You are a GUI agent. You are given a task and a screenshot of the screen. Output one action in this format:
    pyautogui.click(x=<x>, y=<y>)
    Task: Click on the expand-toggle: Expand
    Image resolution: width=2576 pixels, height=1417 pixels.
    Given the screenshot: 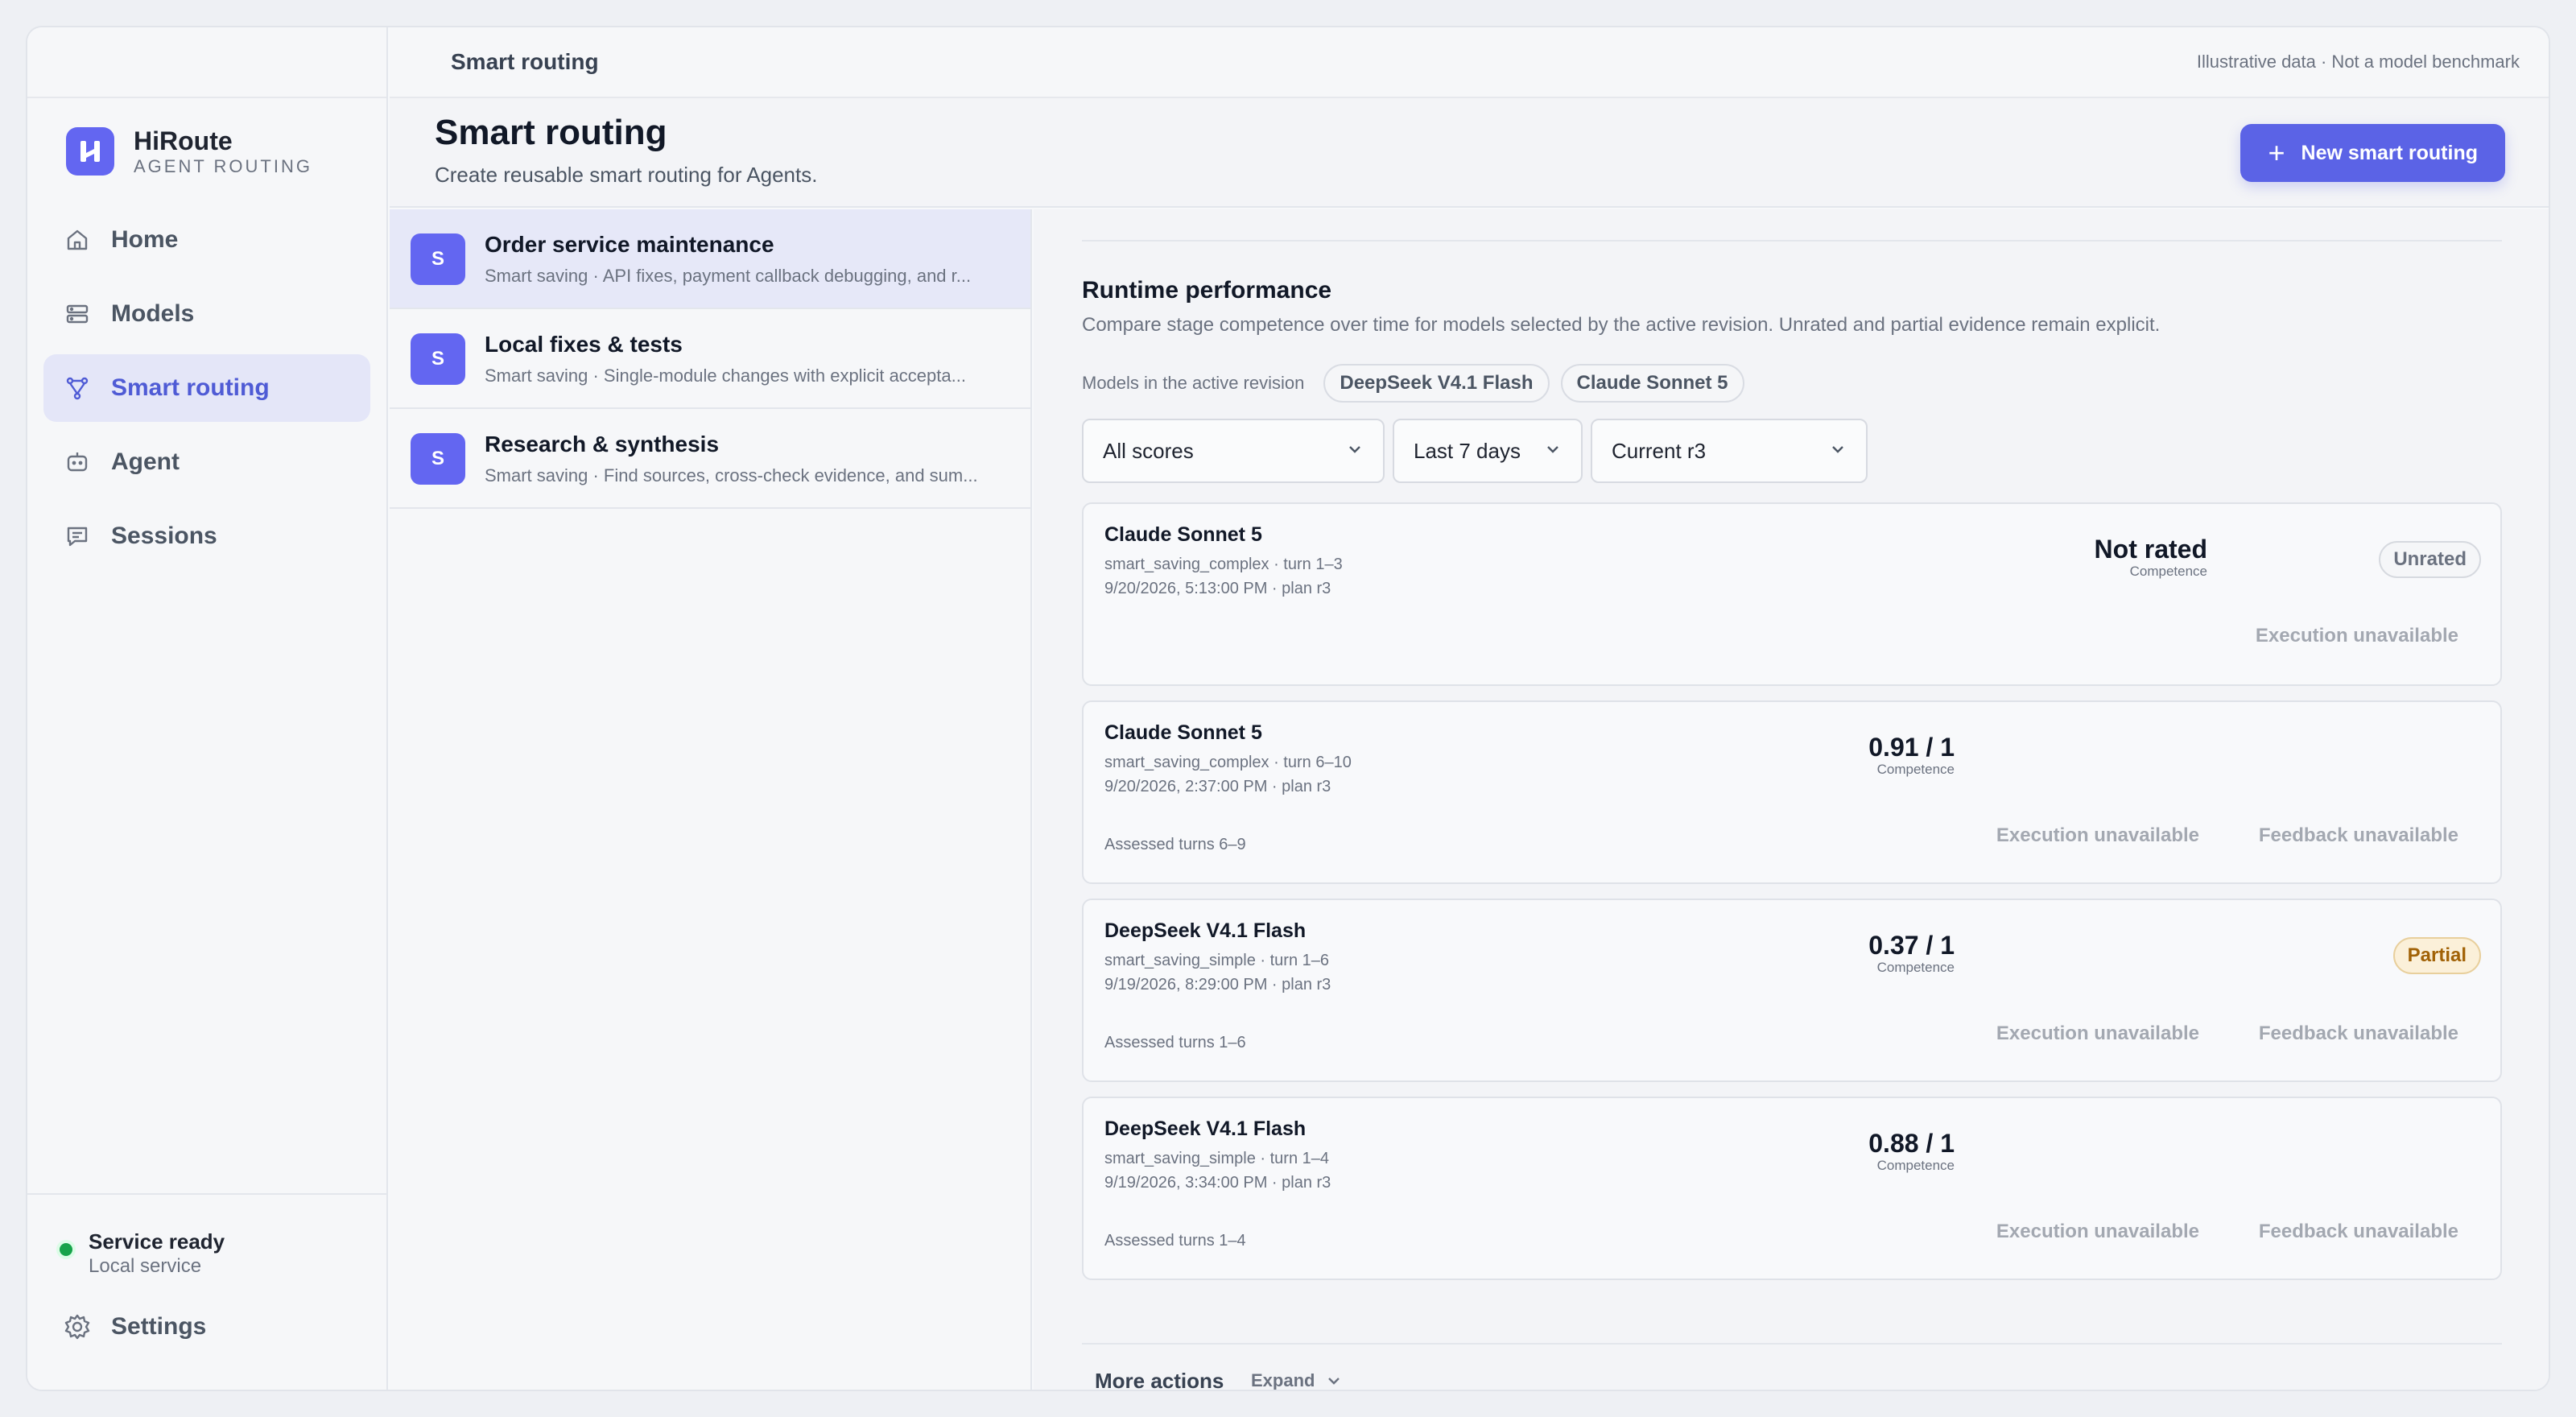 What is the action you would take?
    pyautogui.click(x=1296, y=1380)
    